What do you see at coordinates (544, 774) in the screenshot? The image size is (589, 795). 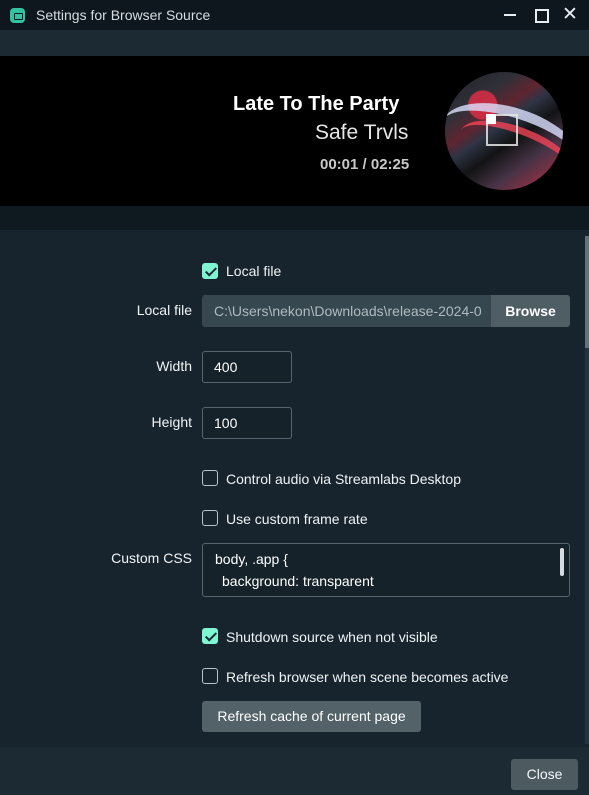 I see `close-button: Close` at bounding box center [544, 774].